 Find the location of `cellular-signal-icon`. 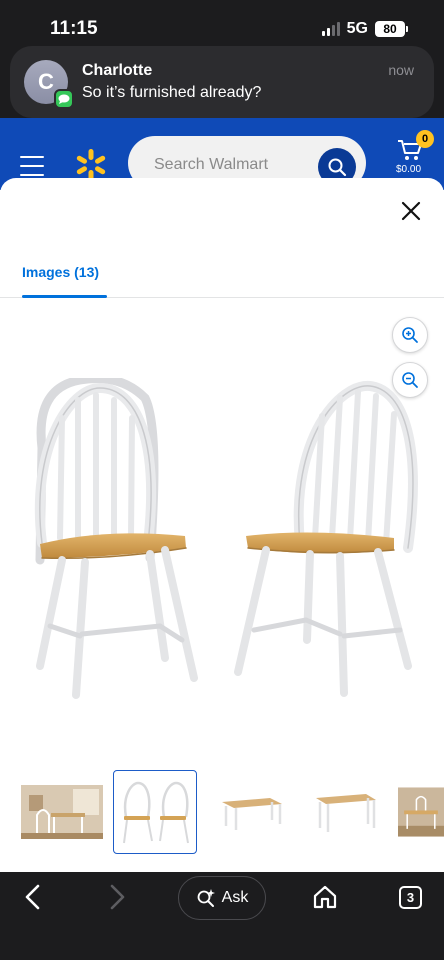

cellular-signal-icon is located at coordinates (330, 29).